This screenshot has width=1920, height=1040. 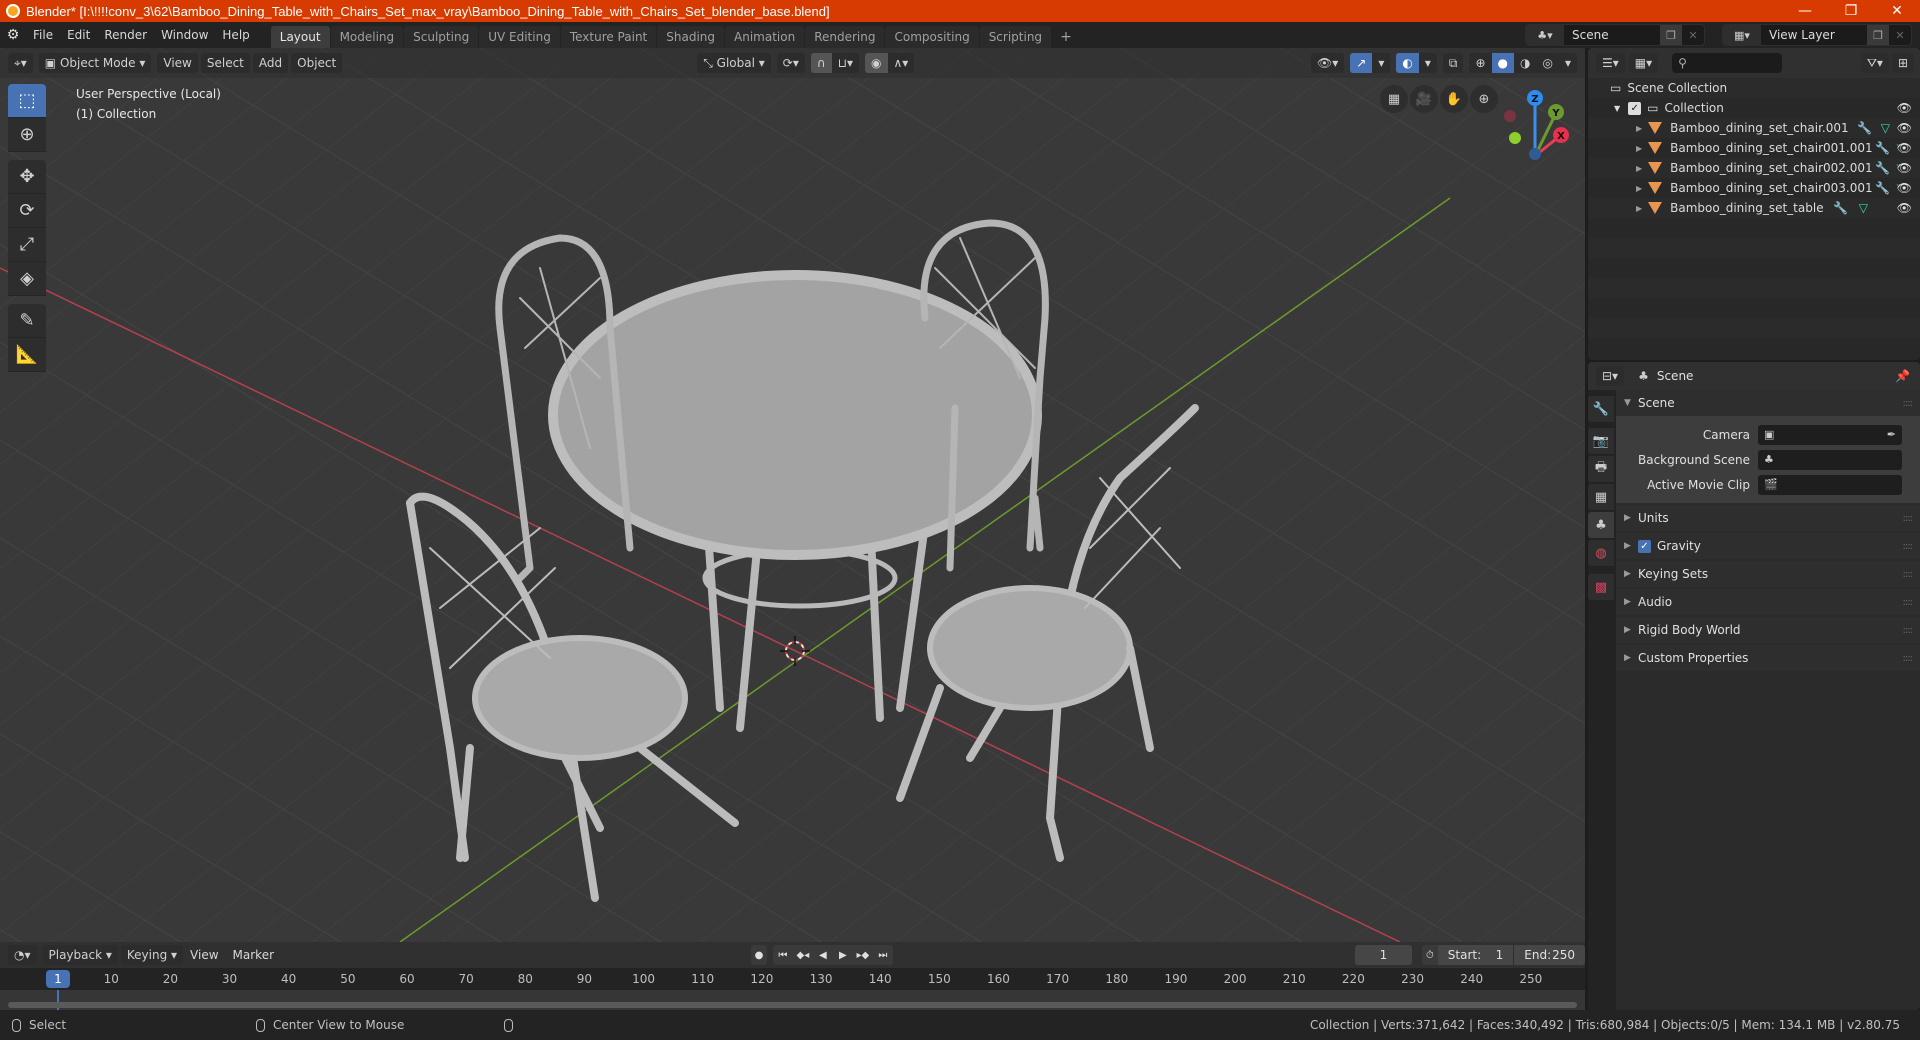 What do you see at coordinates (1601, 587) in the screenshot?
I see `tab-texture: ▩` at bounding box center [1601, 587].